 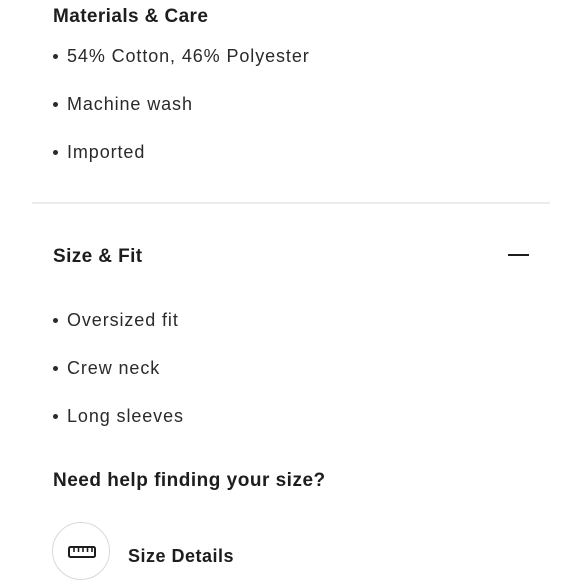 I want to click on list-item: Oversized fit, so click(x=118, y=334).